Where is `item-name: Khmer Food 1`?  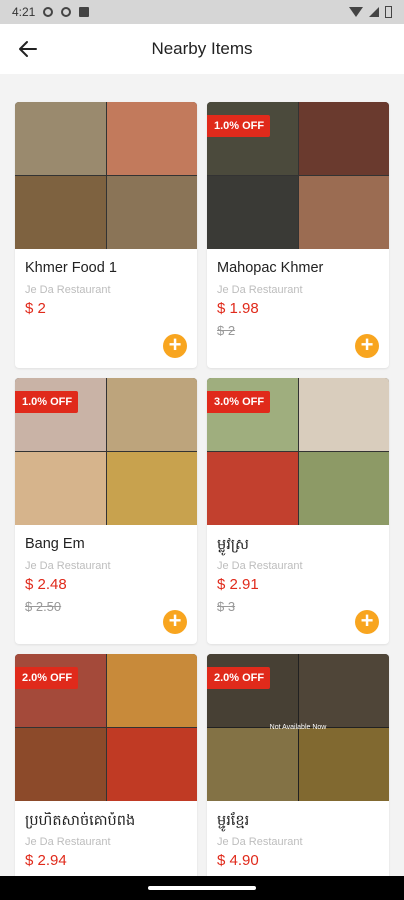 item-name: Khmer Food 1 is located at coordinates (71, 268).